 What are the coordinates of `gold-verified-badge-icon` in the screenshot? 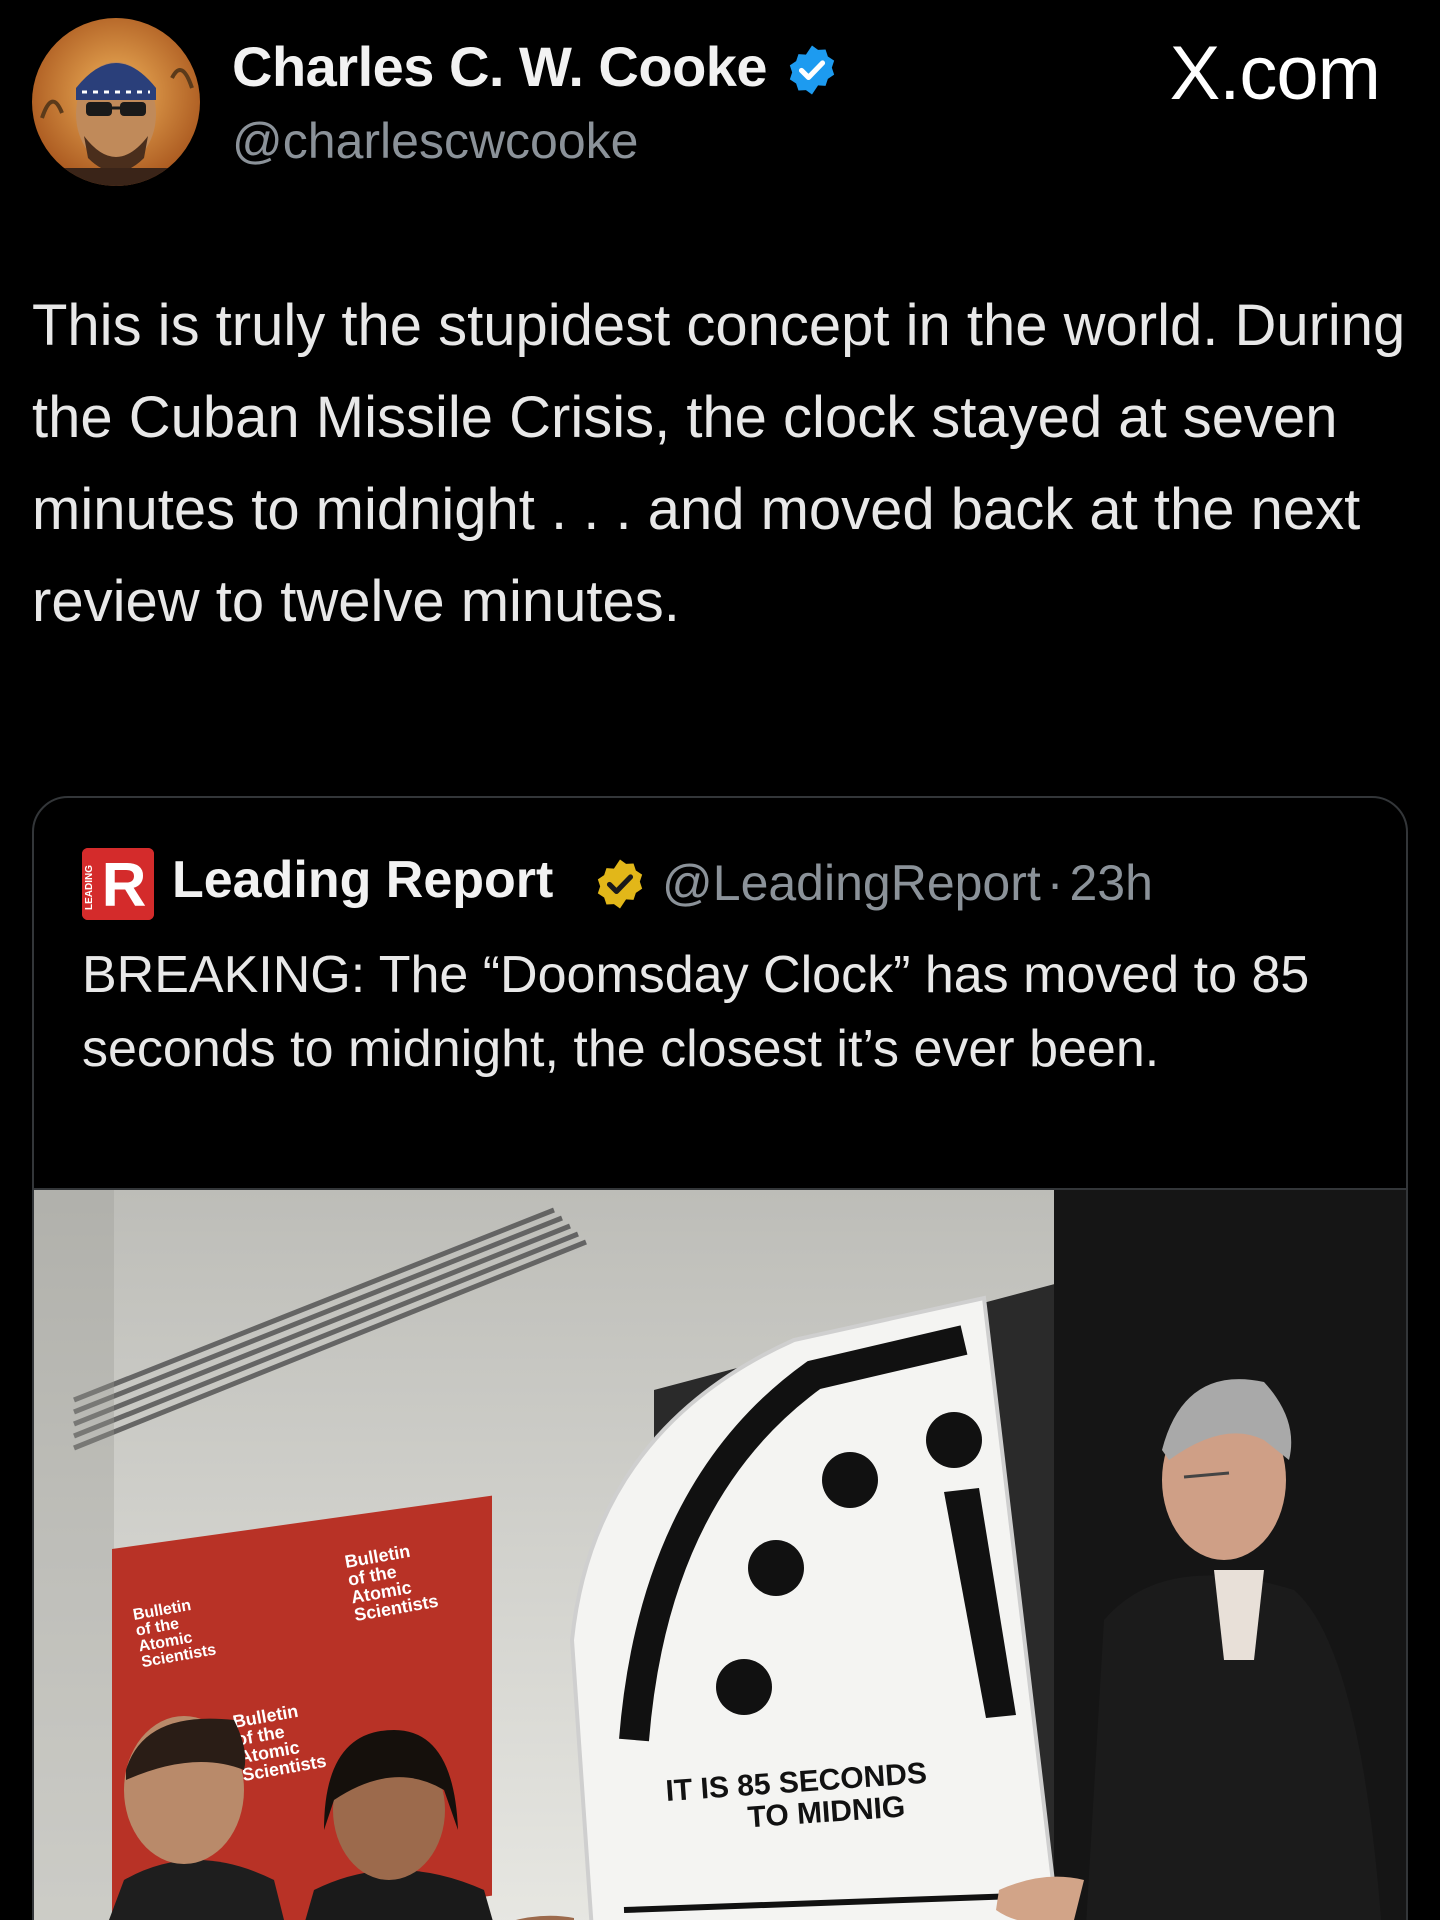 It's located at (620, 884).